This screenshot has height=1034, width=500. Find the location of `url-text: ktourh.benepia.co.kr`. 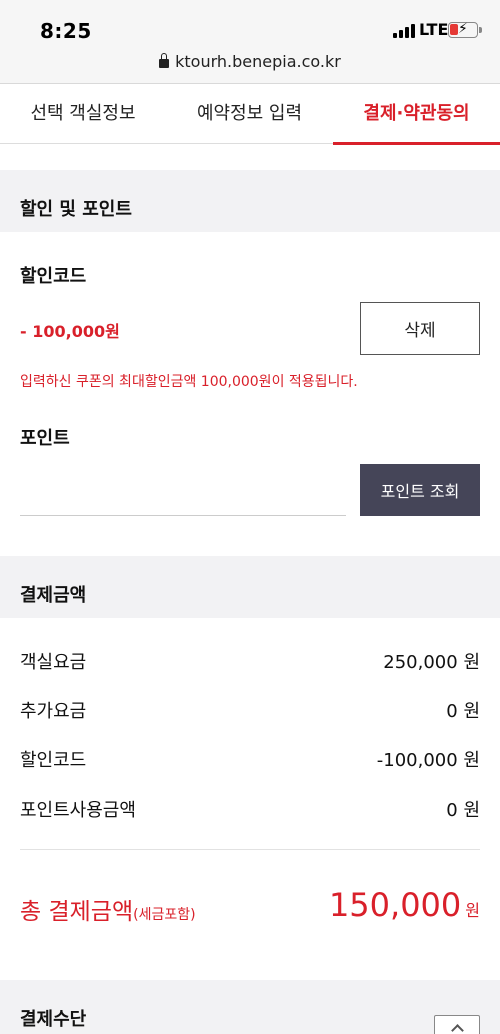

url-text: ktourh.benepia.co.kr is located at coordinates (258, 61).